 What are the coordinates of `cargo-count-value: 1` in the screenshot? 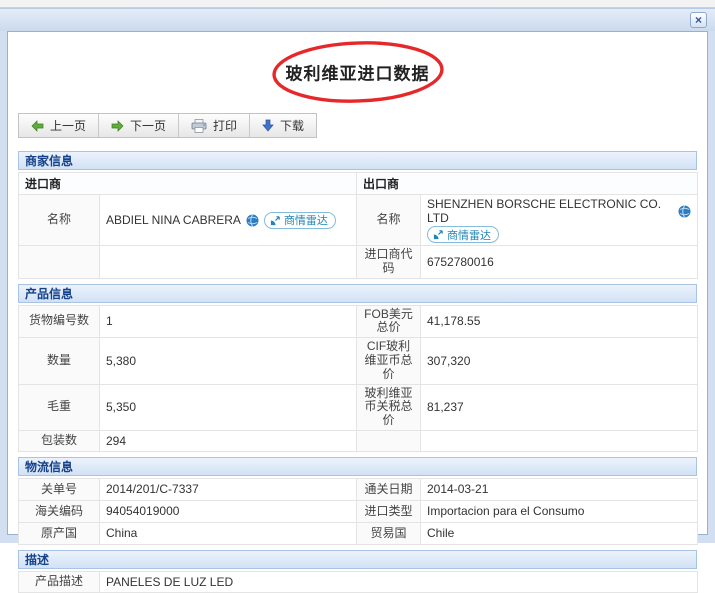 It's located at (228, 321).